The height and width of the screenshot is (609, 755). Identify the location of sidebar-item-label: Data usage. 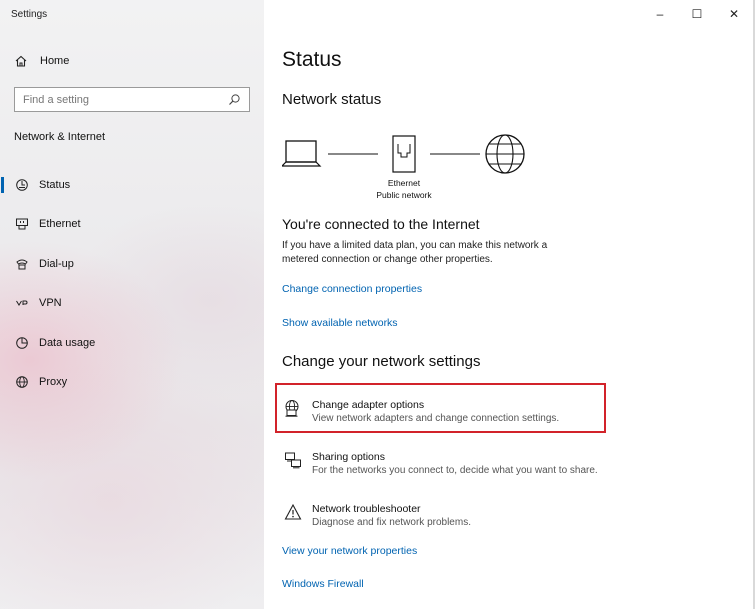
(67, 343).